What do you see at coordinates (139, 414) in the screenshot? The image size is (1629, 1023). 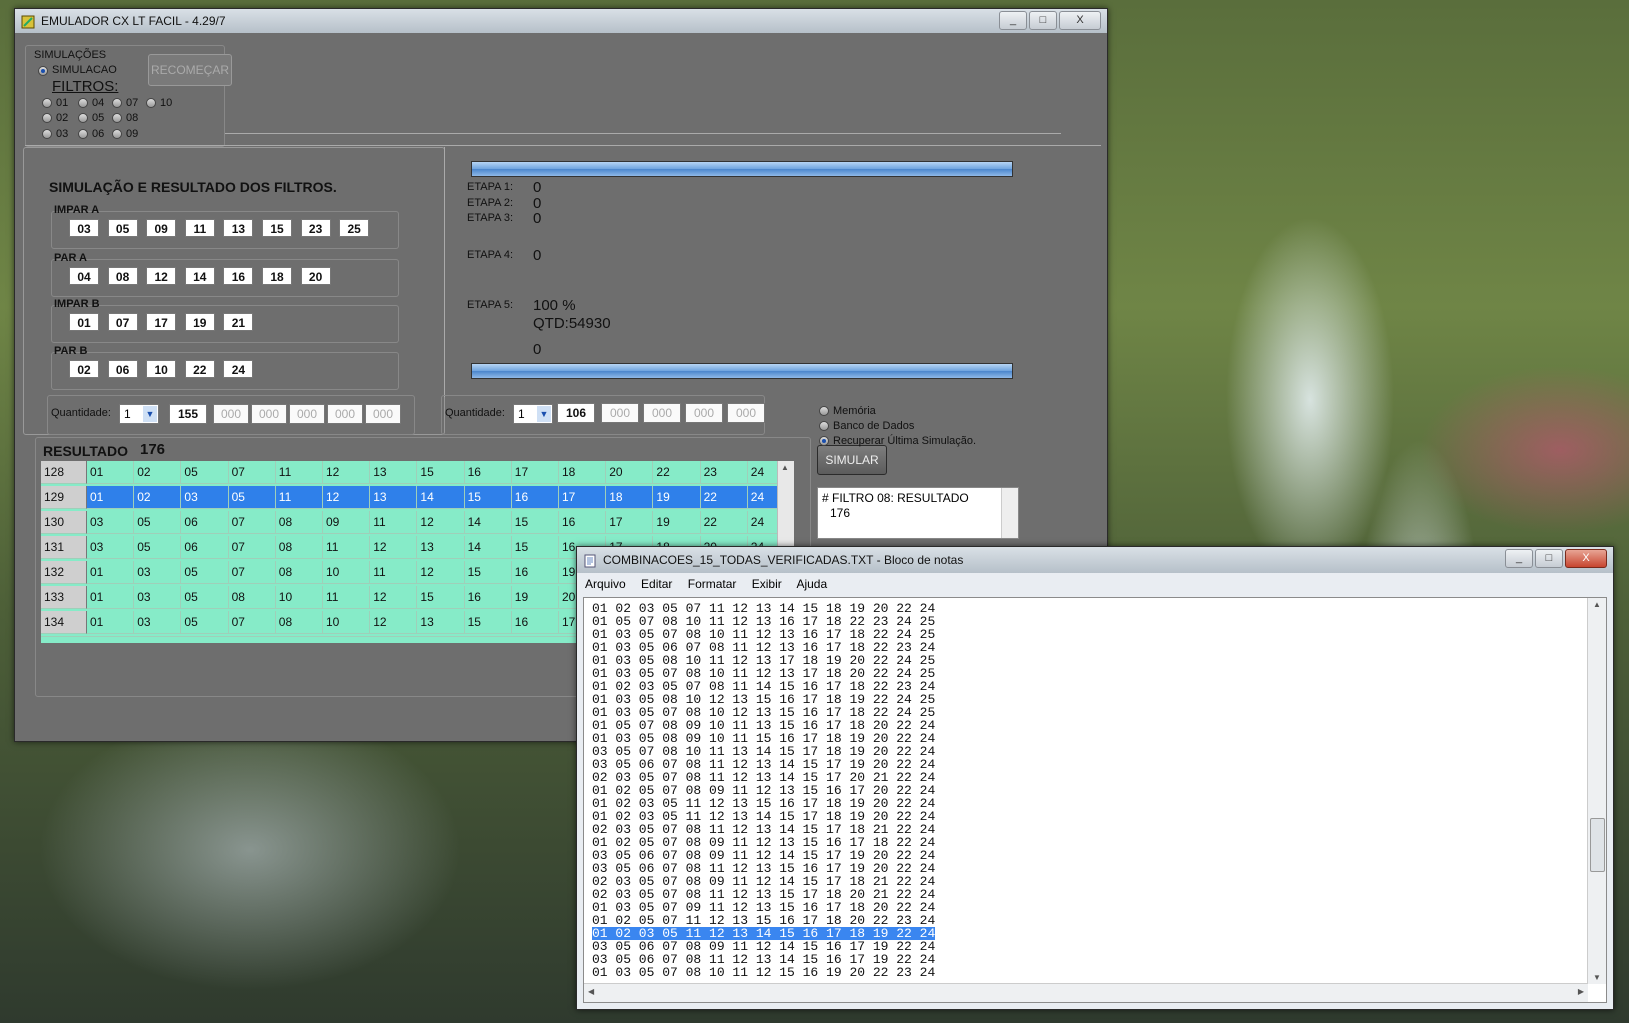 I see `quantidade-left-select: 1 ▼` at bounding box center [139, 414].